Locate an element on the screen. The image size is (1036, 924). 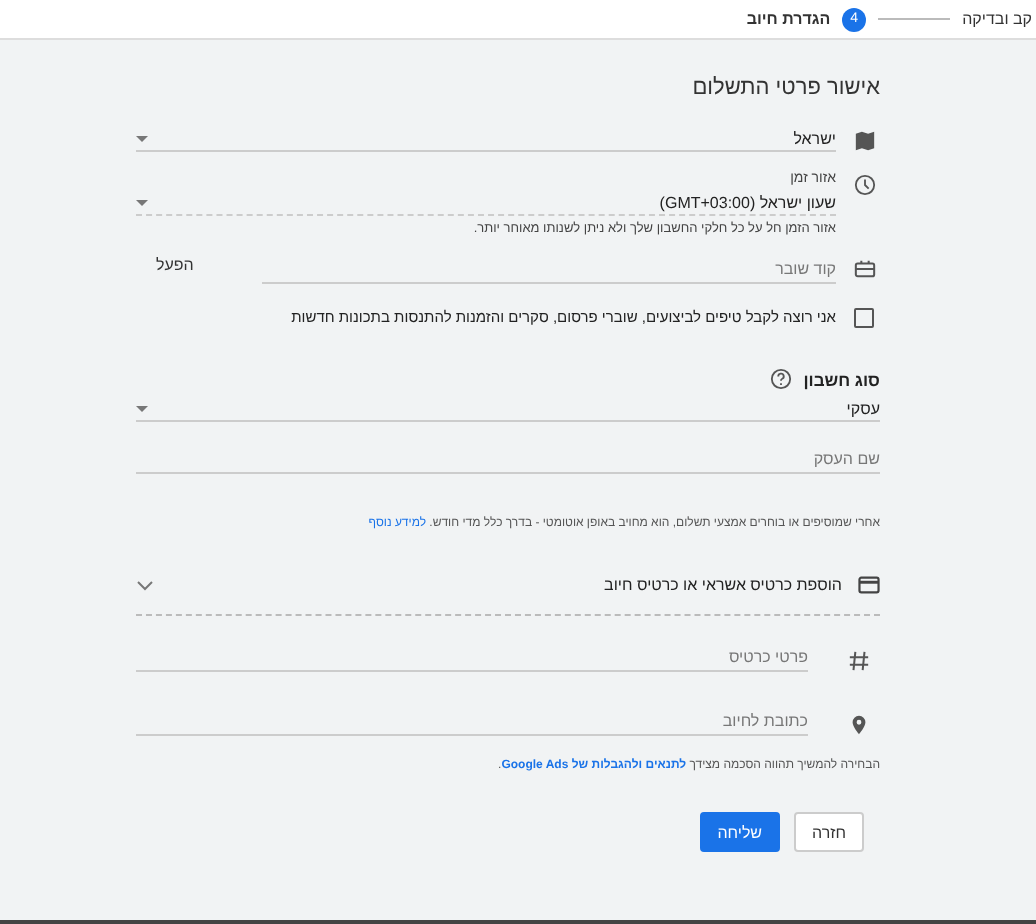
clock-icon is located at coordinates (864, 185).